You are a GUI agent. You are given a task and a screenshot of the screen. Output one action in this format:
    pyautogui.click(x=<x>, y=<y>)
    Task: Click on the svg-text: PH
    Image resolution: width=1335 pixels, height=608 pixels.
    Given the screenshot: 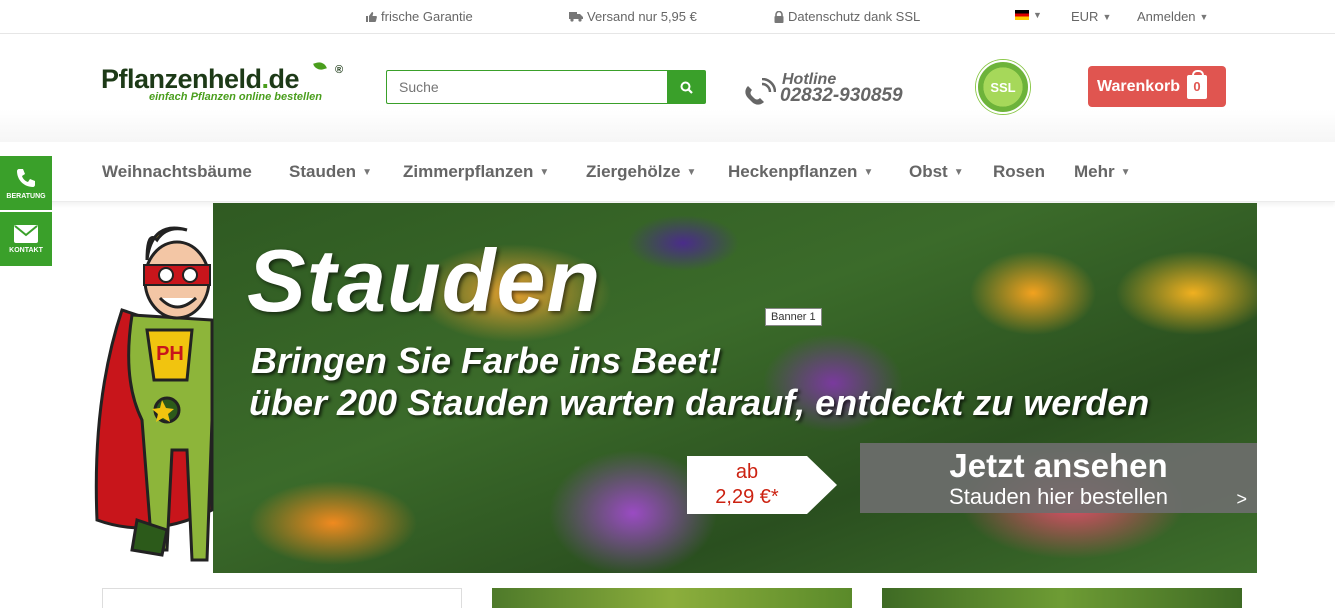 What is the action you would take?
    pyautogui.click(x=170, y=354)
    